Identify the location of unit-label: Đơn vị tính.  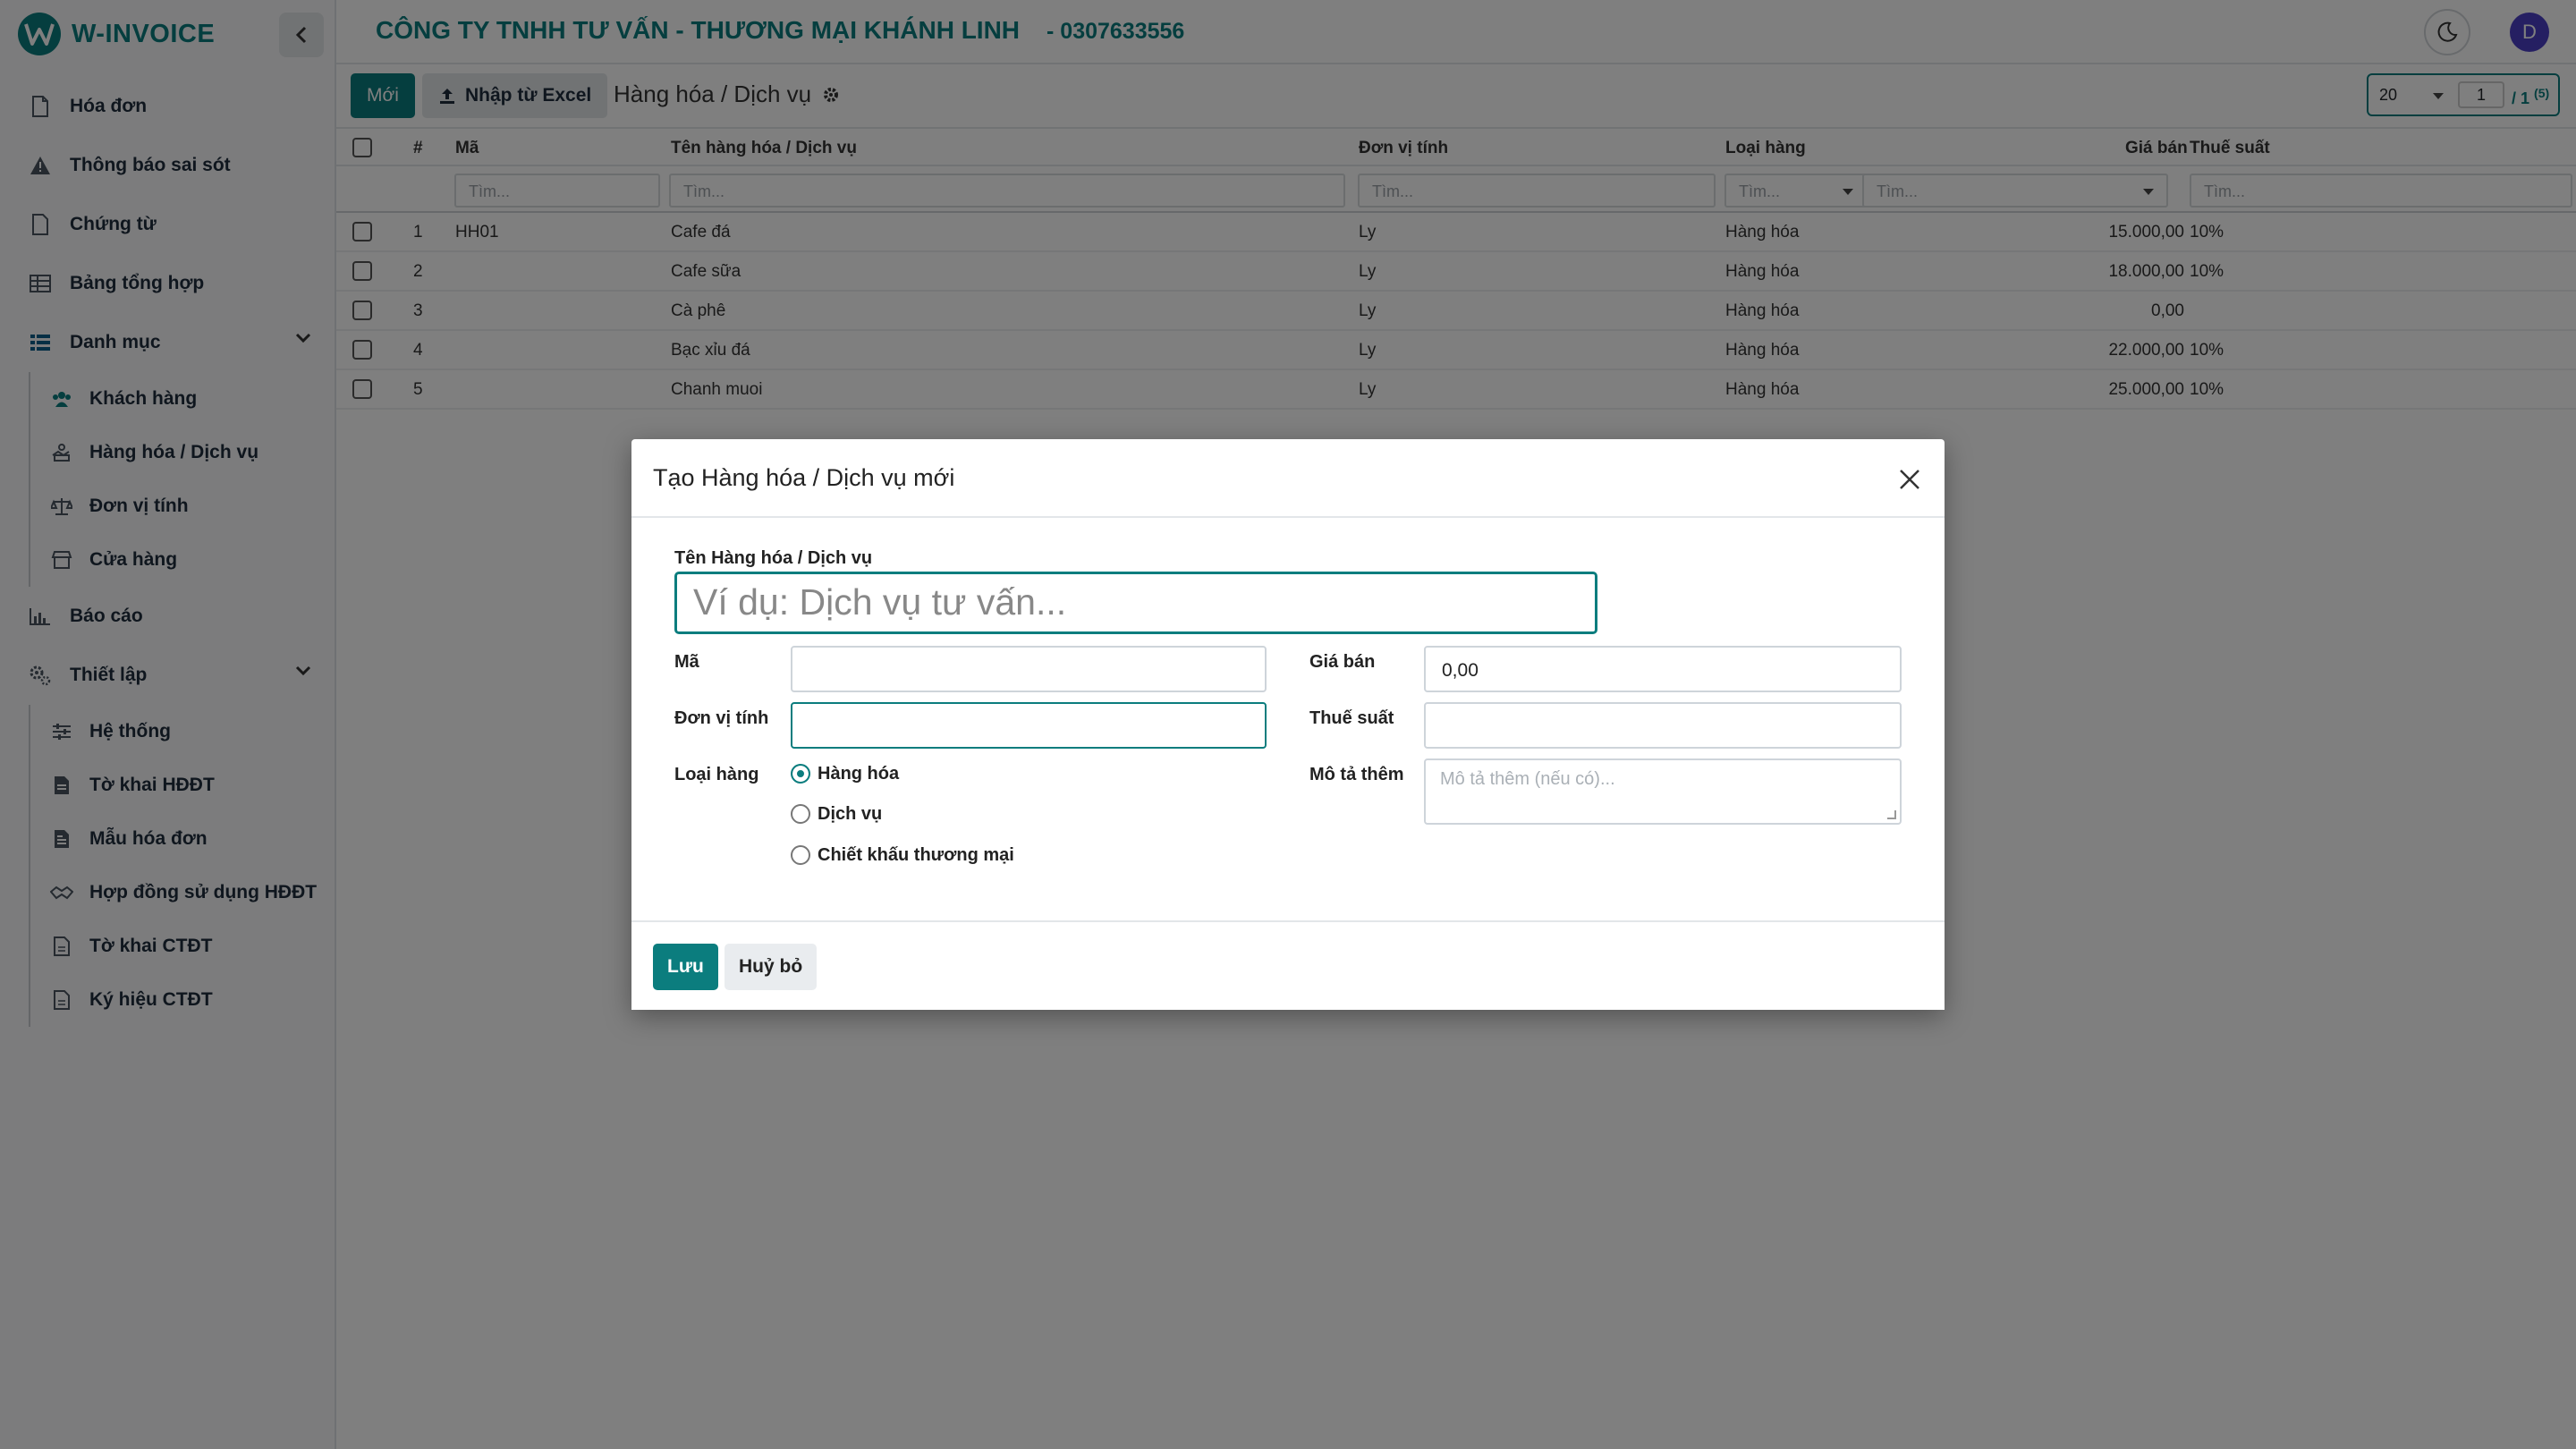
(721, 718).